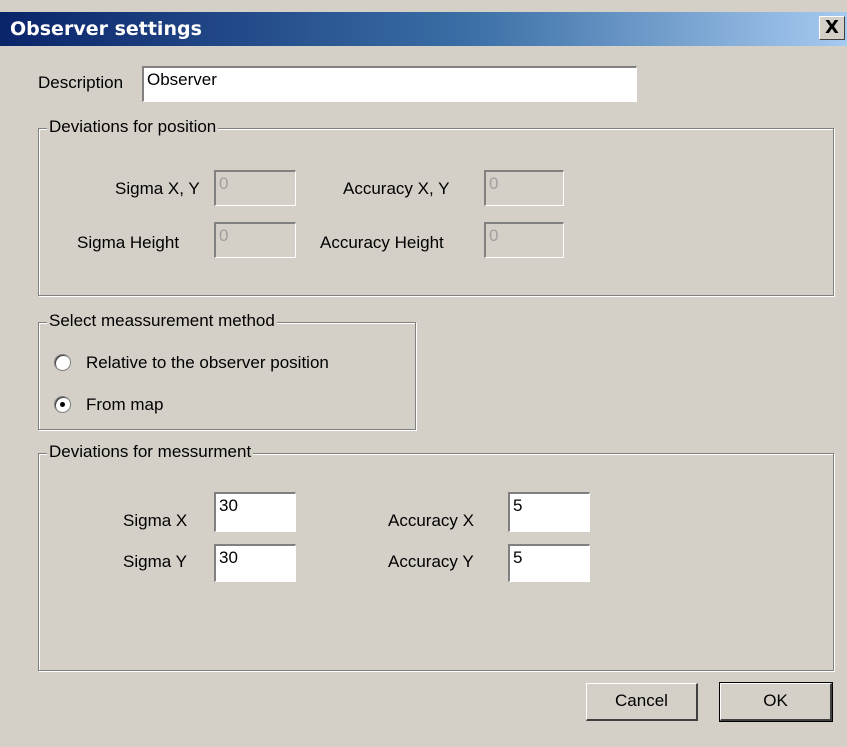 The image size is (847, 747). I want to click on close-icon: X, so click(832, 28).